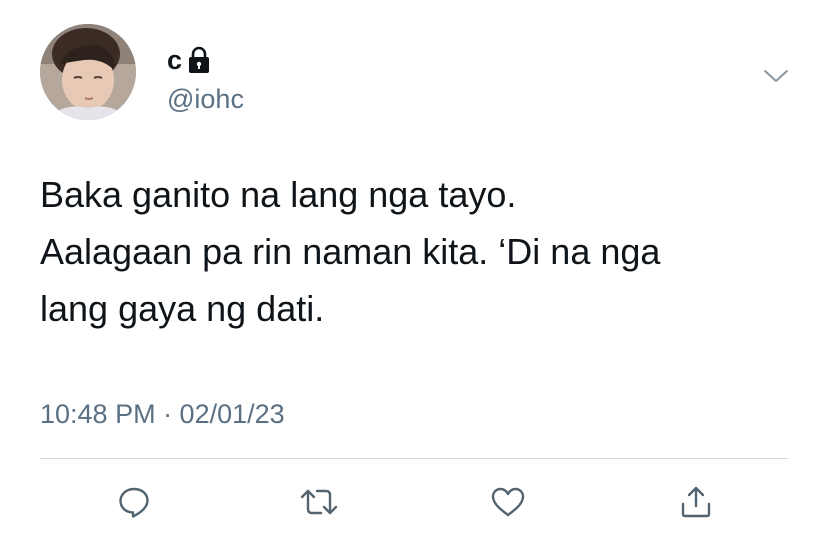 The height and width of the screenshot is (547, 828). I want to click on chevron-down-icon, so click(776, 76).